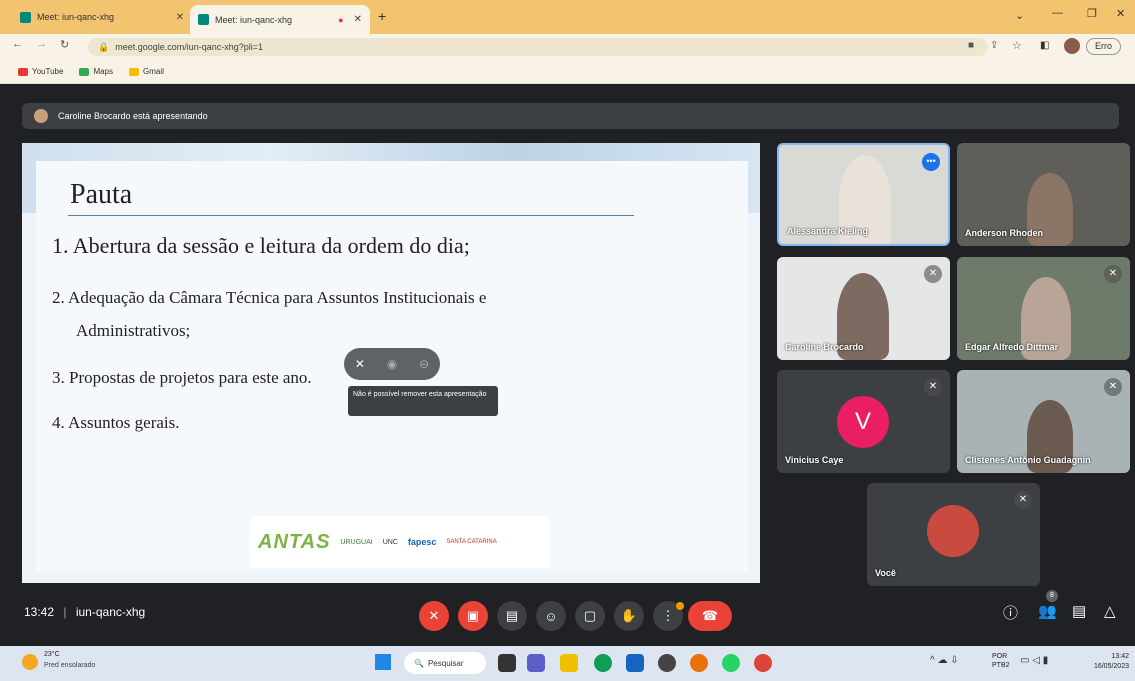  What do you see at coordinates (40, 71) in the screenshot?
I see `bookmark-youtube: YouTube` at bounding box center [40, 71].